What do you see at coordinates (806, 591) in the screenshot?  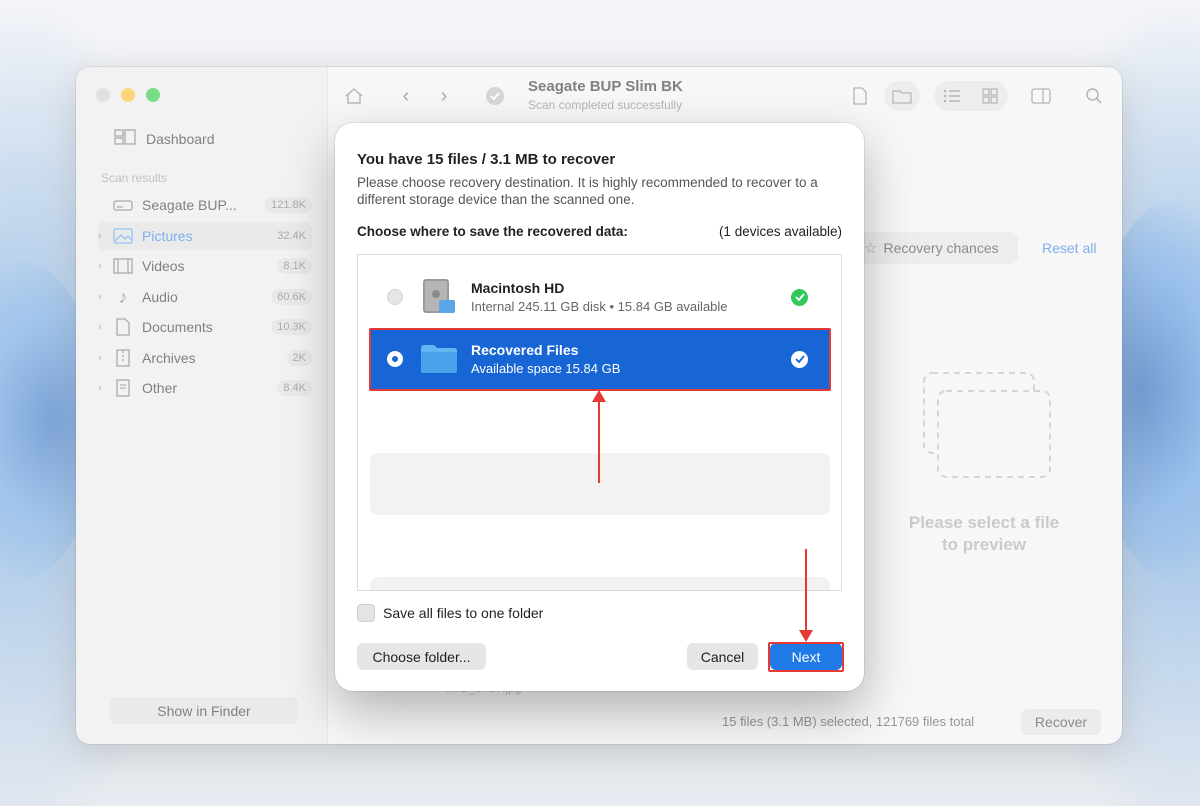 I see `annotation-arrow-down` at bounding box center [806, 591].